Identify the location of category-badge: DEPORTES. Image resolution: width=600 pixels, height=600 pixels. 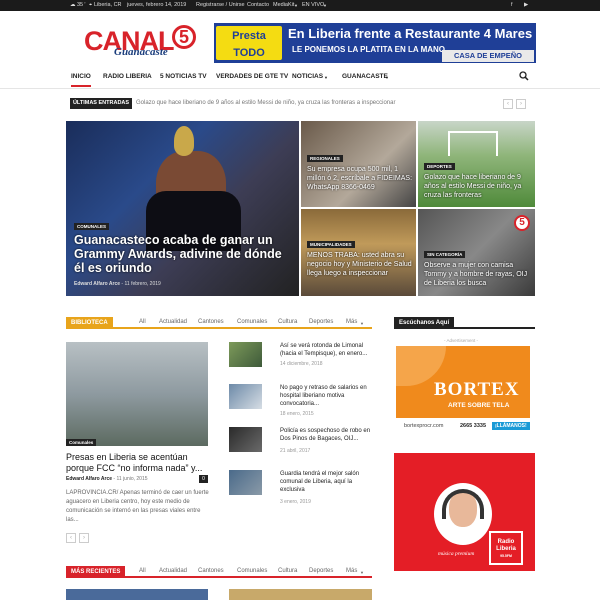
(439, 166).